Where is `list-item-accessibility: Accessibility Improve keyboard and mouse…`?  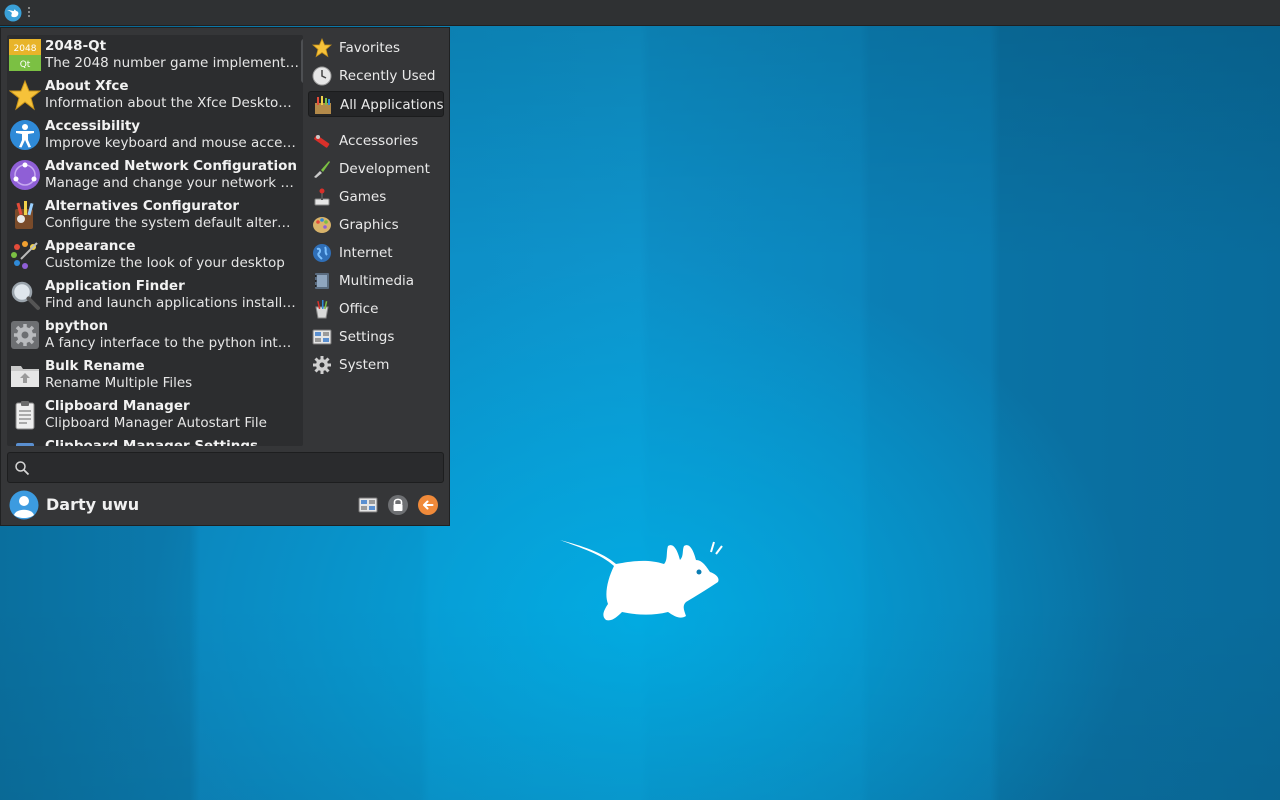 list-item-accessibility: Accessibility Improve keyboard and mouse… is located at coordinates (155, 135).